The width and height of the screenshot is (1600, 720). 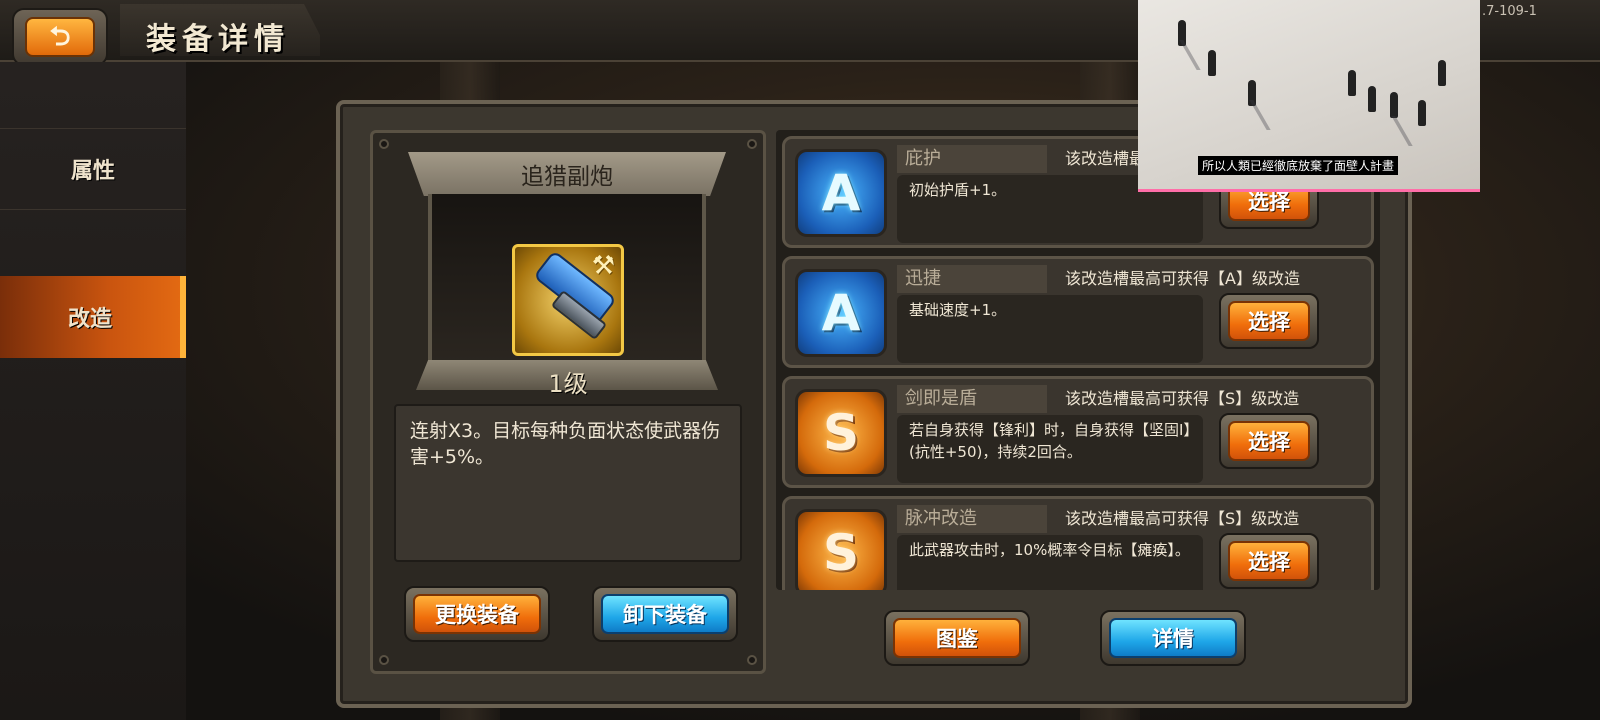 I want to click on item-name: 追猎副炮, so click(x=567, y=174).